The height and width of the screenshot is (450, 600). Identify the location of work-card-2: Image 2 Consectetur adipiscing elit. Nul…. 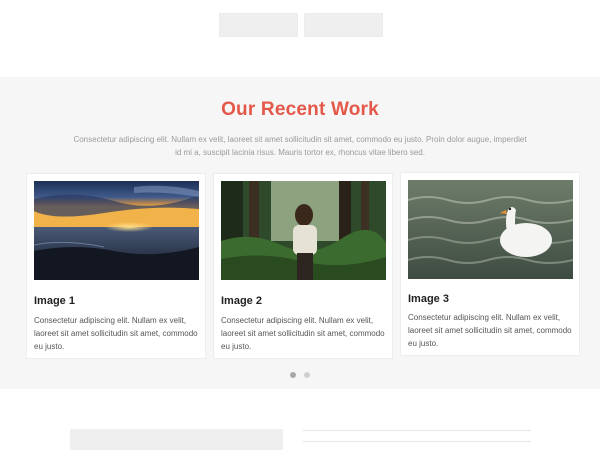
(303, 266).